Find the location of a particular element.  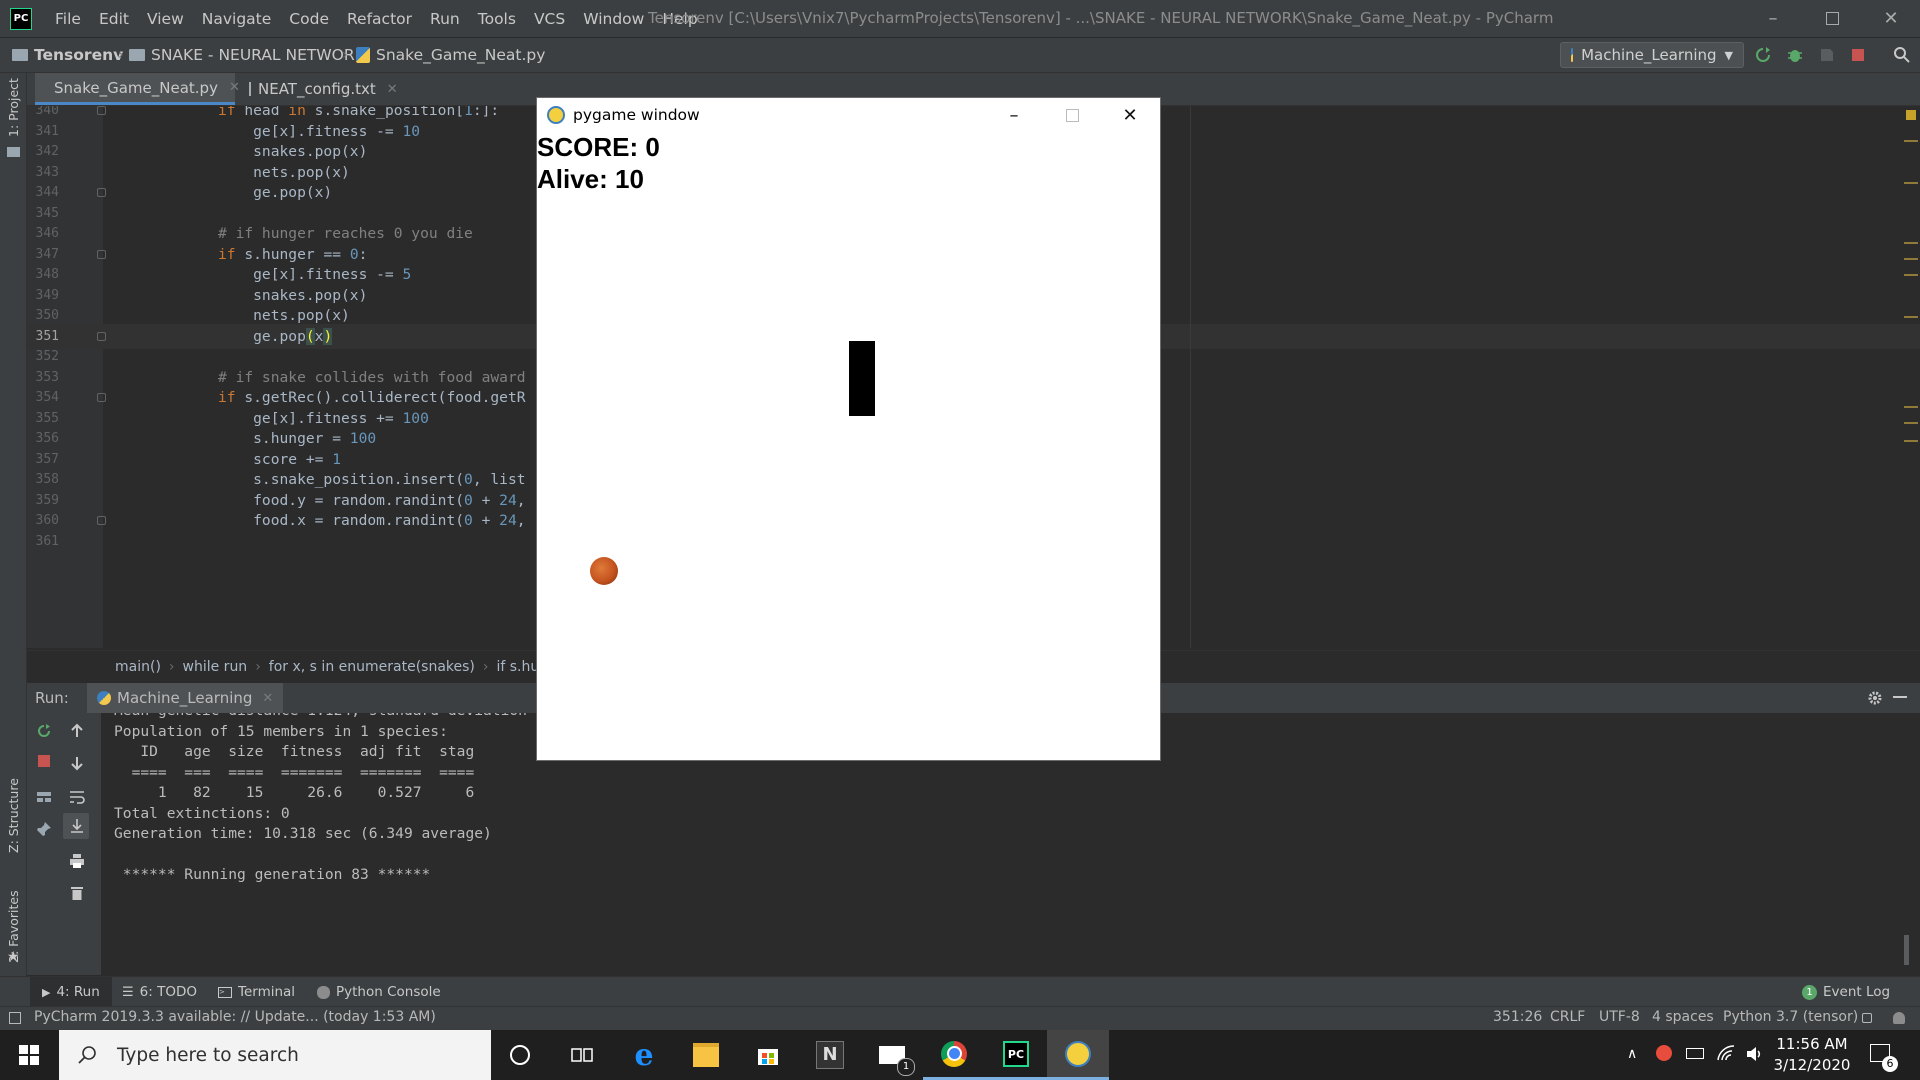

taskbar-app-chrome is located at coordinates (954, 1055).